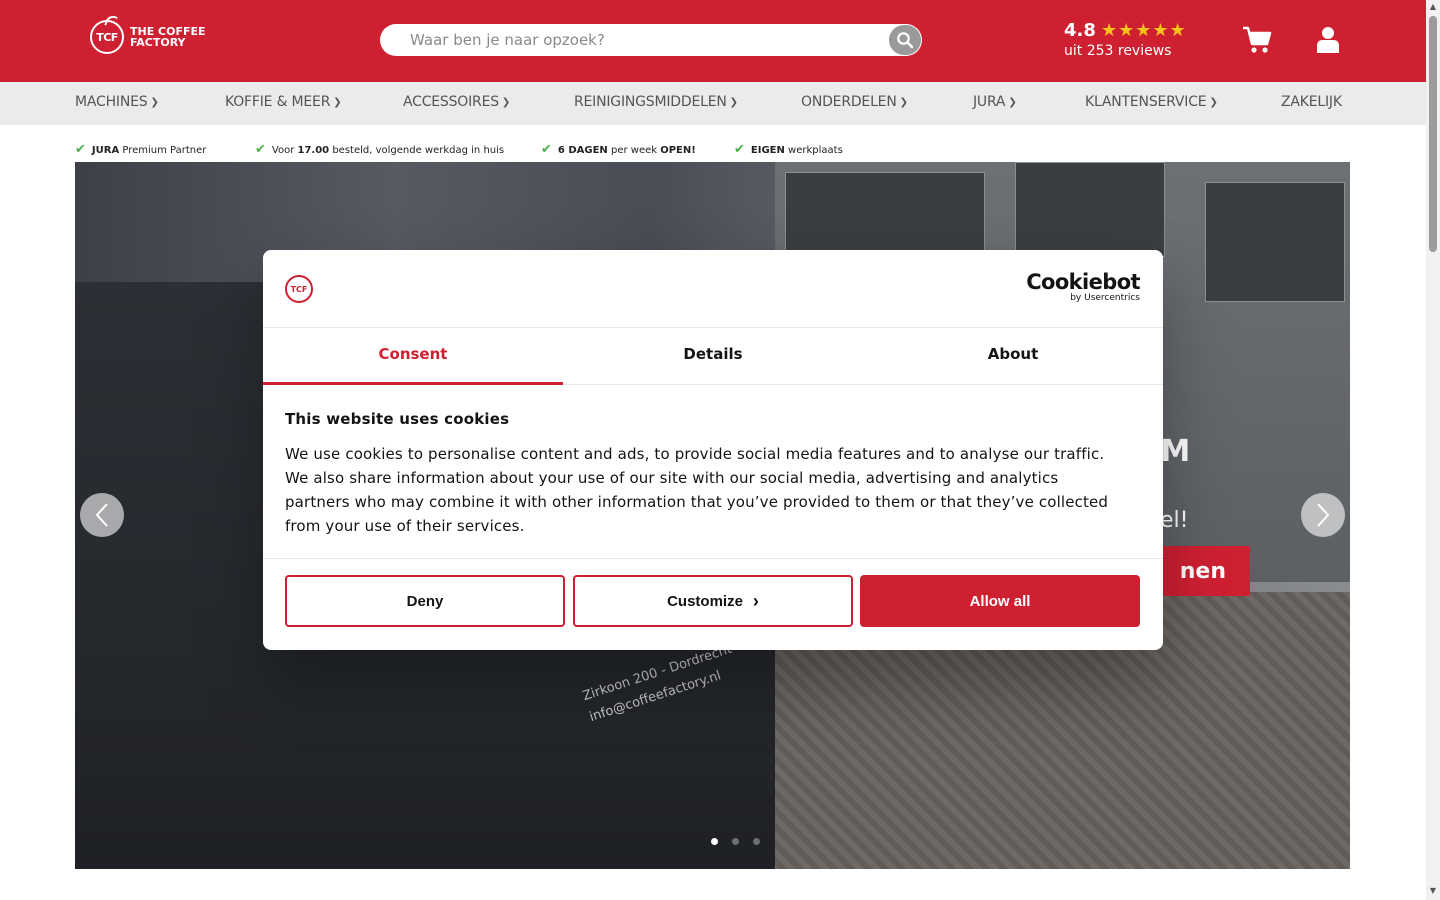 This screenshot has height=900, width=1440. What do you see at coordinates (713, 601) in the screenshot?
I see `customize-button: Customize ›` at bounding box center [713, 601].